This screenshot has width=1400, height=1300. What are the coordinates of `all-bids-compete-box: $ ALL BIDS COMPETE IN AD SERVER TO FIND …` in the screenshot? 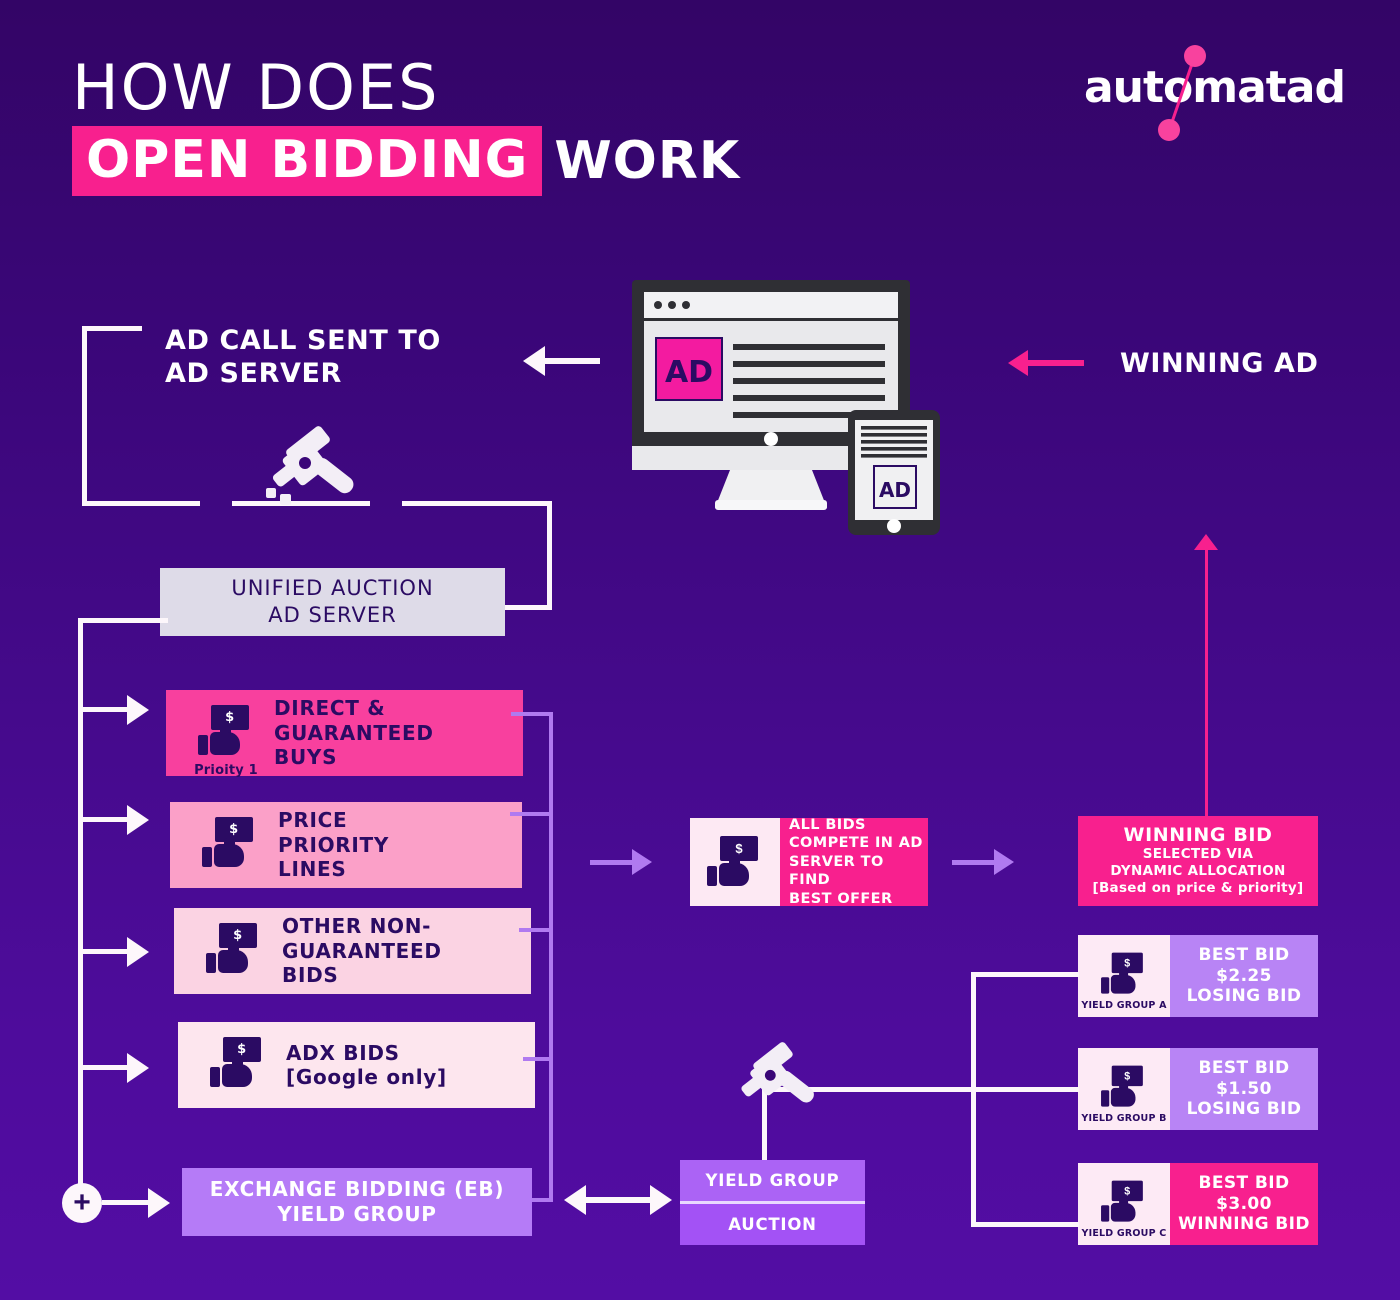 It's located at (809, 862).